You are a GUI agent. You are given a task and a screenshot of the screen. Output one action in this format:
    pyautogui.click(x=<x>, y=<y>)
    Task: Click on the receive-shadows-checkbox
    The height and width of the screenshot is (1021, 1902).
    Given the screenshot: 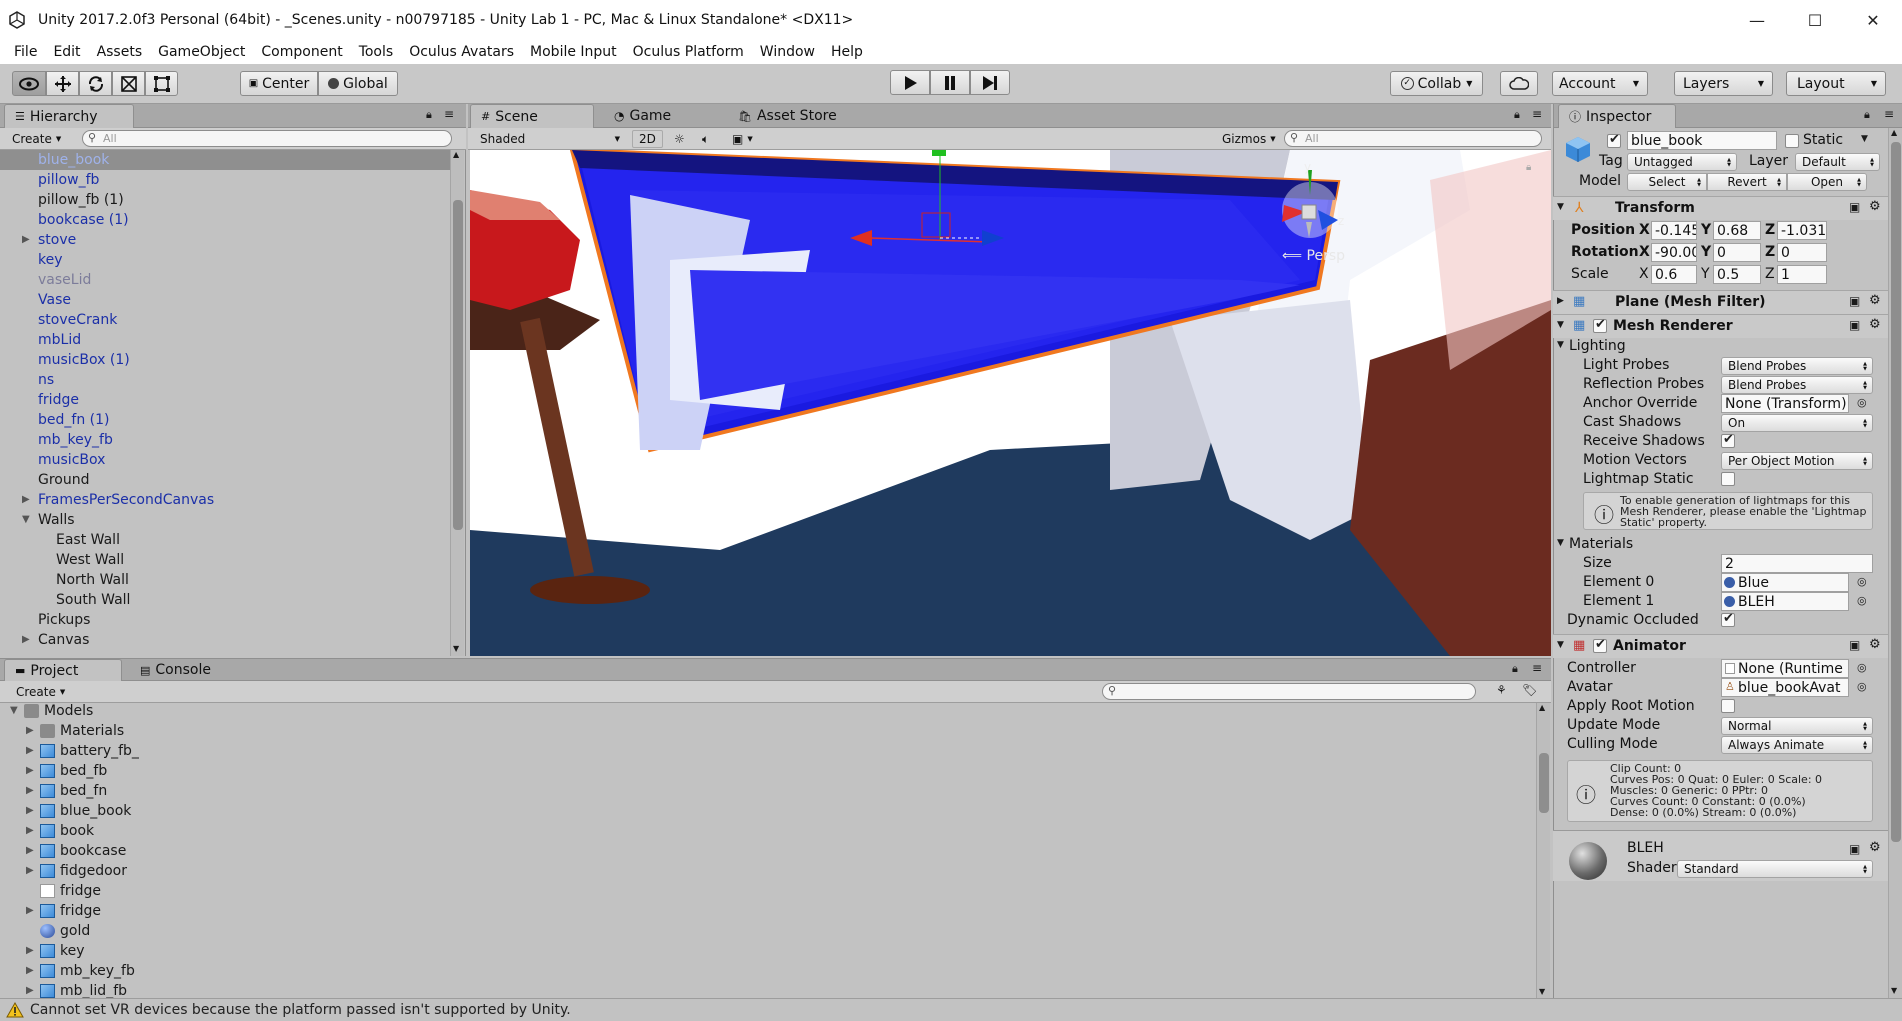 What is the action you would take?
    pyautogui.click(x=1728, y=440)
    